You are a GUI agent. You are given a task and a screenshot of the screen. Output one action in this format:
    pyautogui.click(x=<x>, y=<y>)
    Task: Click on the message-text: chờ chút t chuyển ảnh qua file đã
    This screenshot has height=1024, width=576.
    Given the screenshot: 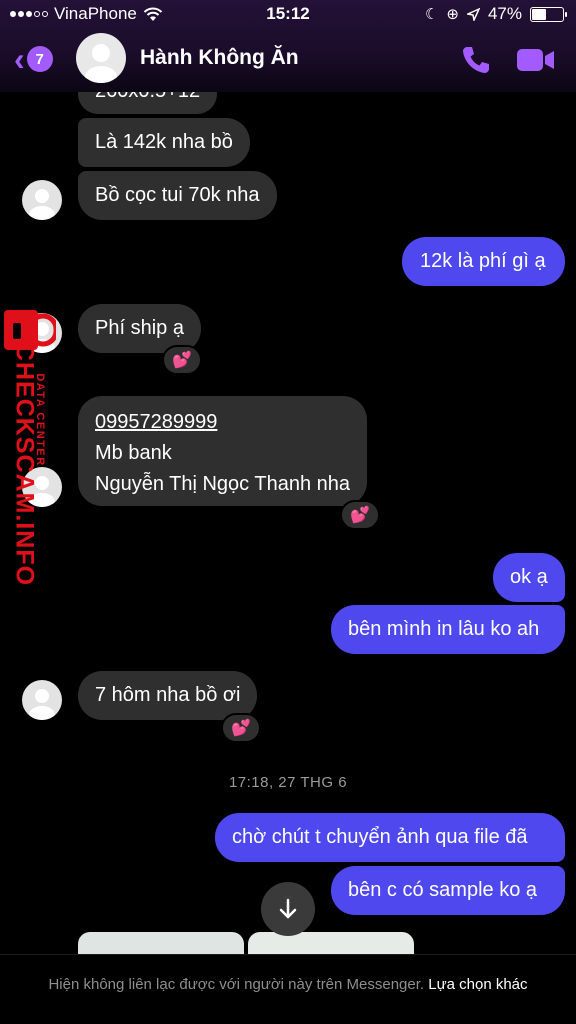 What is the action you would take?
    pyautogui.click(x=380, y=837)
    